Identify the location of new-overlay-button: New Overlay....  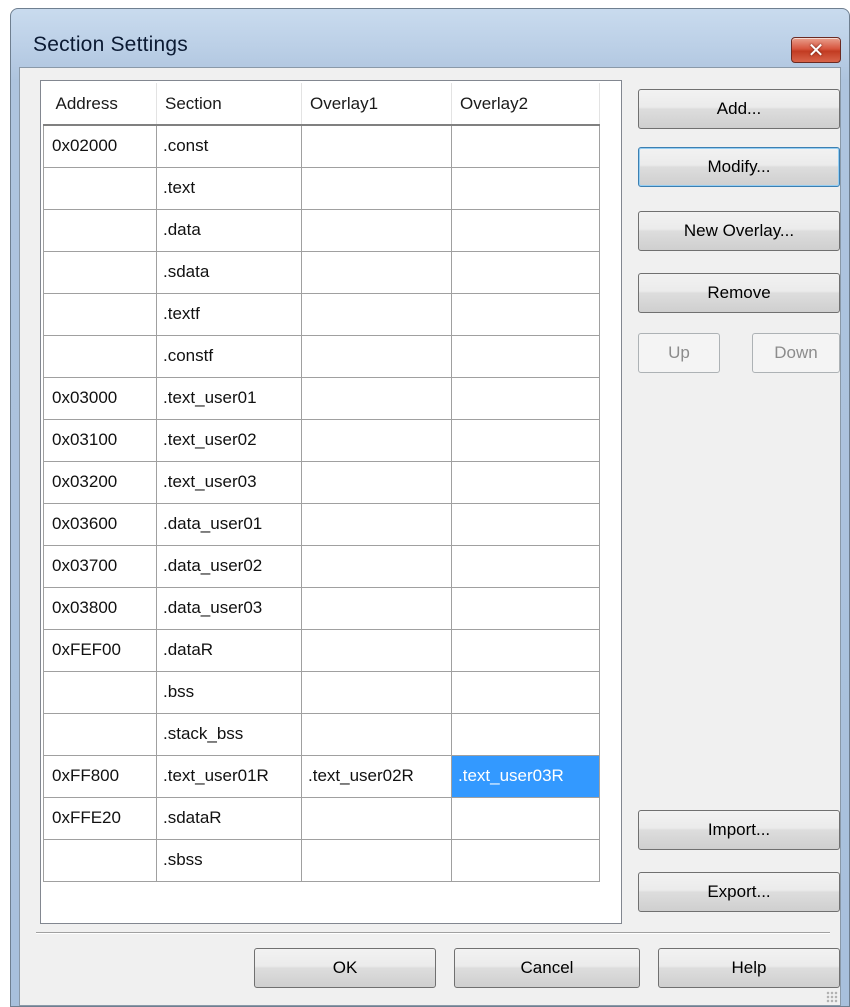
(739, 231).